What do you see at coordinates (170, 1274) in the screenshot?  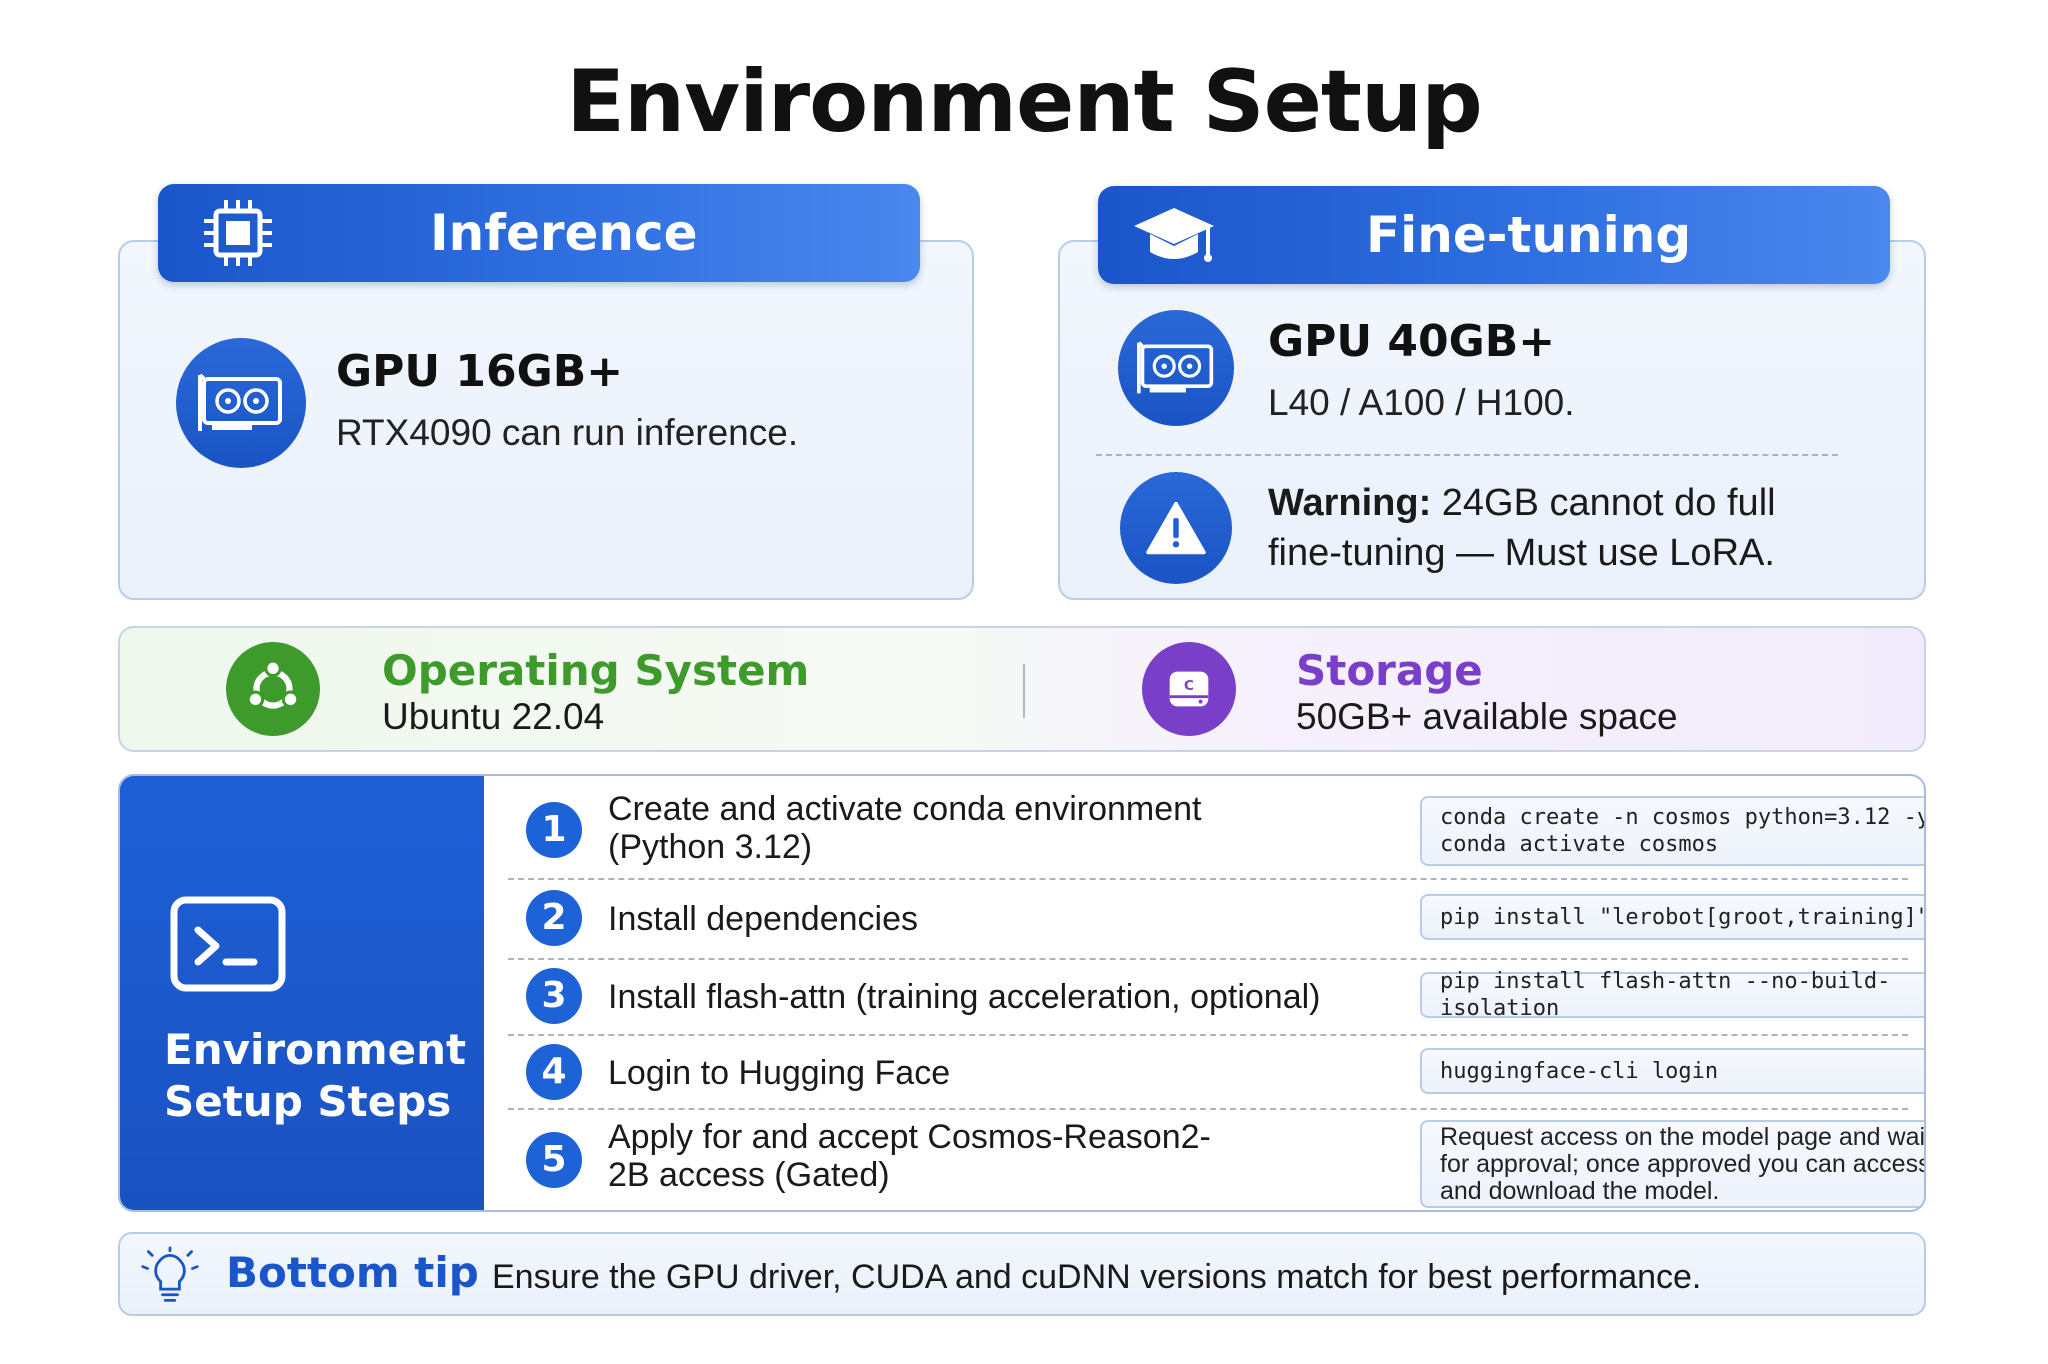 I see `lightbulb-icon` at bounding box center [170, 1274].